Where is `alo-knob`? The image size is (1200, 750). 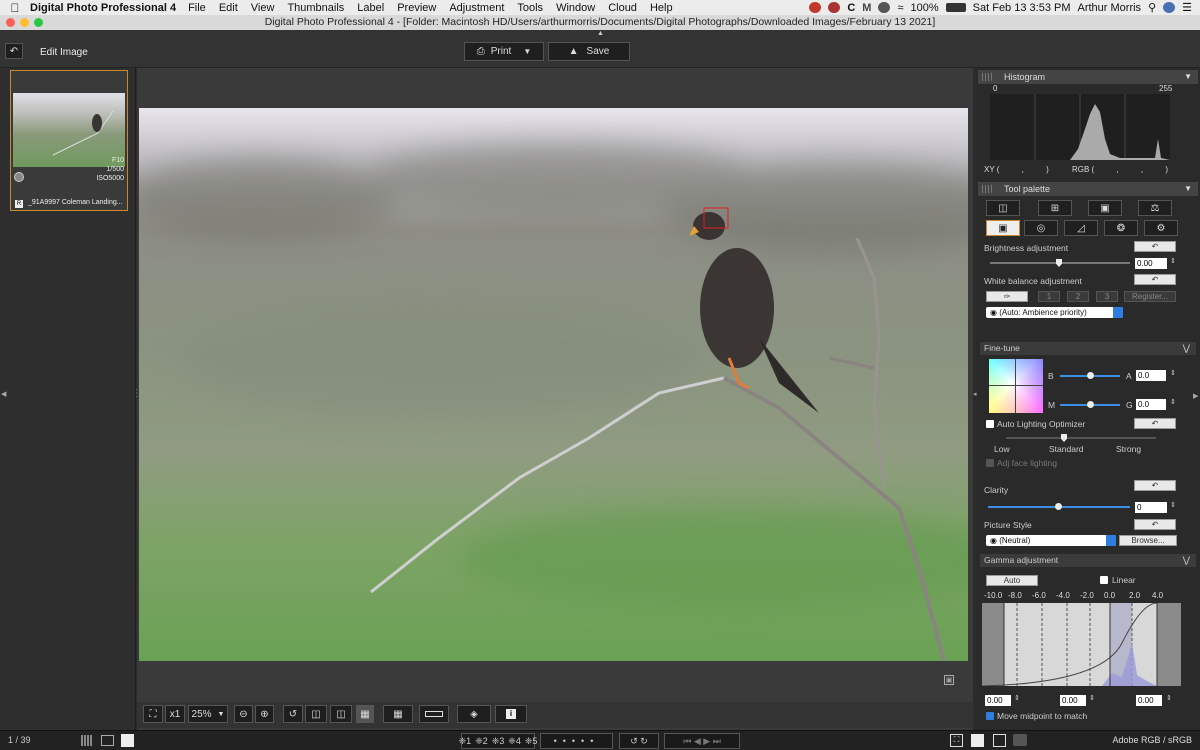 alo-knob is located at coordinates (1064, 438).